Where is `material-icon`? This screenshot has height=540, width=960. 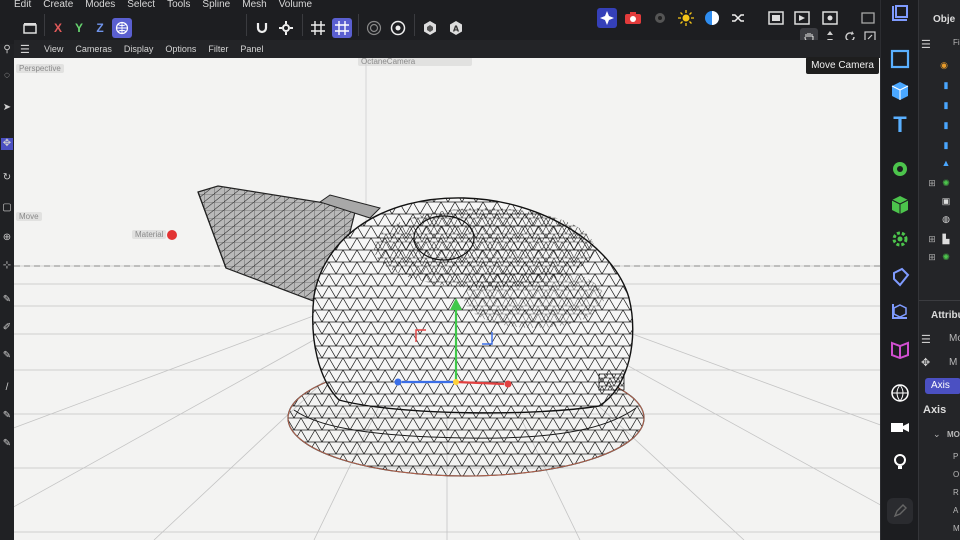
material-icon is located at coordinates (430, 28).